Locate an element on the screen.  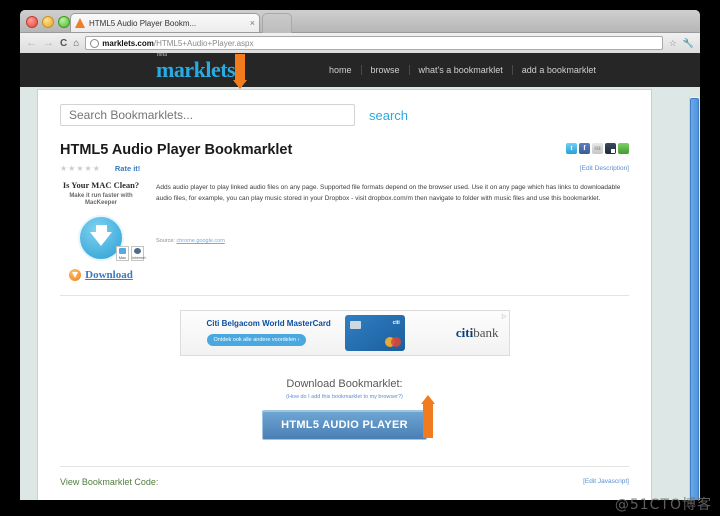
mastercard-circle-right is located at coordinates (395, 341).